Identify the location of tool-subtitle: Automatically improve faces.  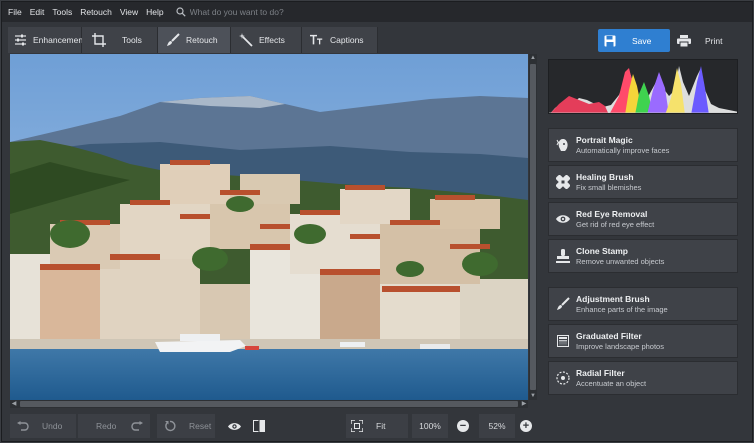
(623, 150).